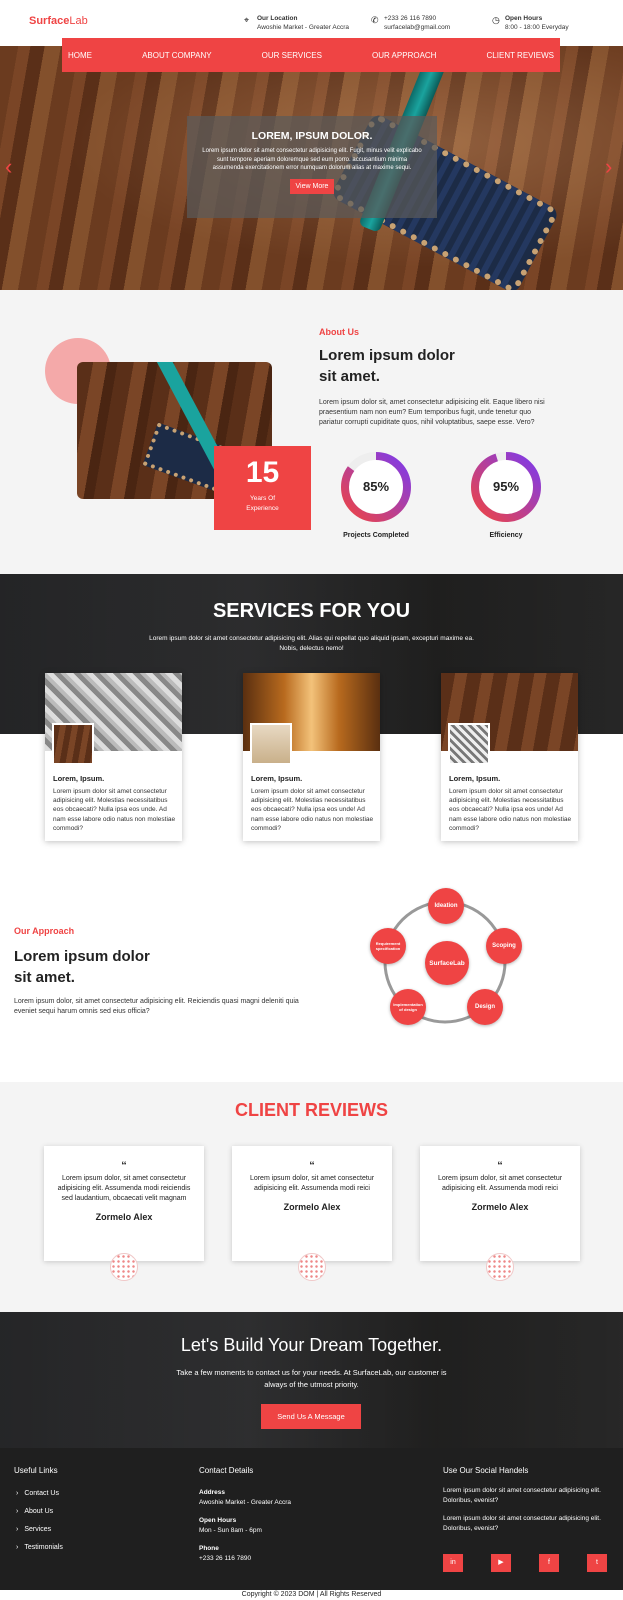 The width and height of the screenshot is (623, 1600). Describe the element at coordinates (311, 1416) in the screenshot. I see `send-message-button: Send Us A Message` at that location.